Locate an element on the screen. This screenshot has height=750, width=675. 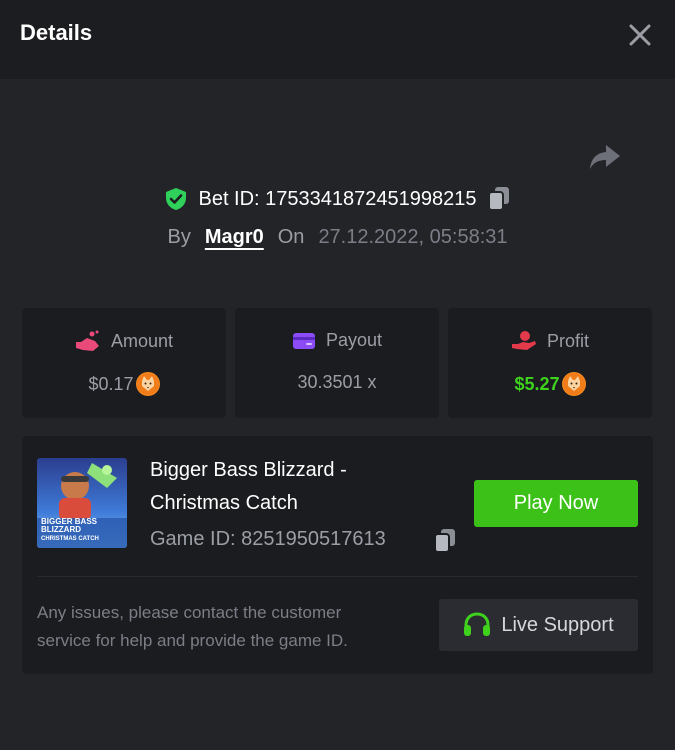
copy-game-id-button is located at coordinates (445, 541).